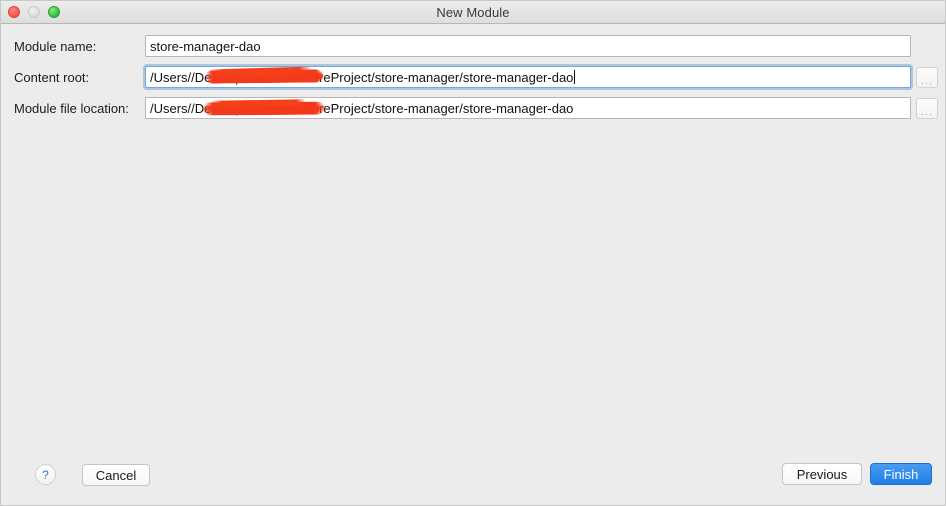 The height and width of the screenshot is (506, 946). What do you see at coordinates (45, 474) in the screenshot?
I see `help-icon: ?` at bounding box center [45, 474].